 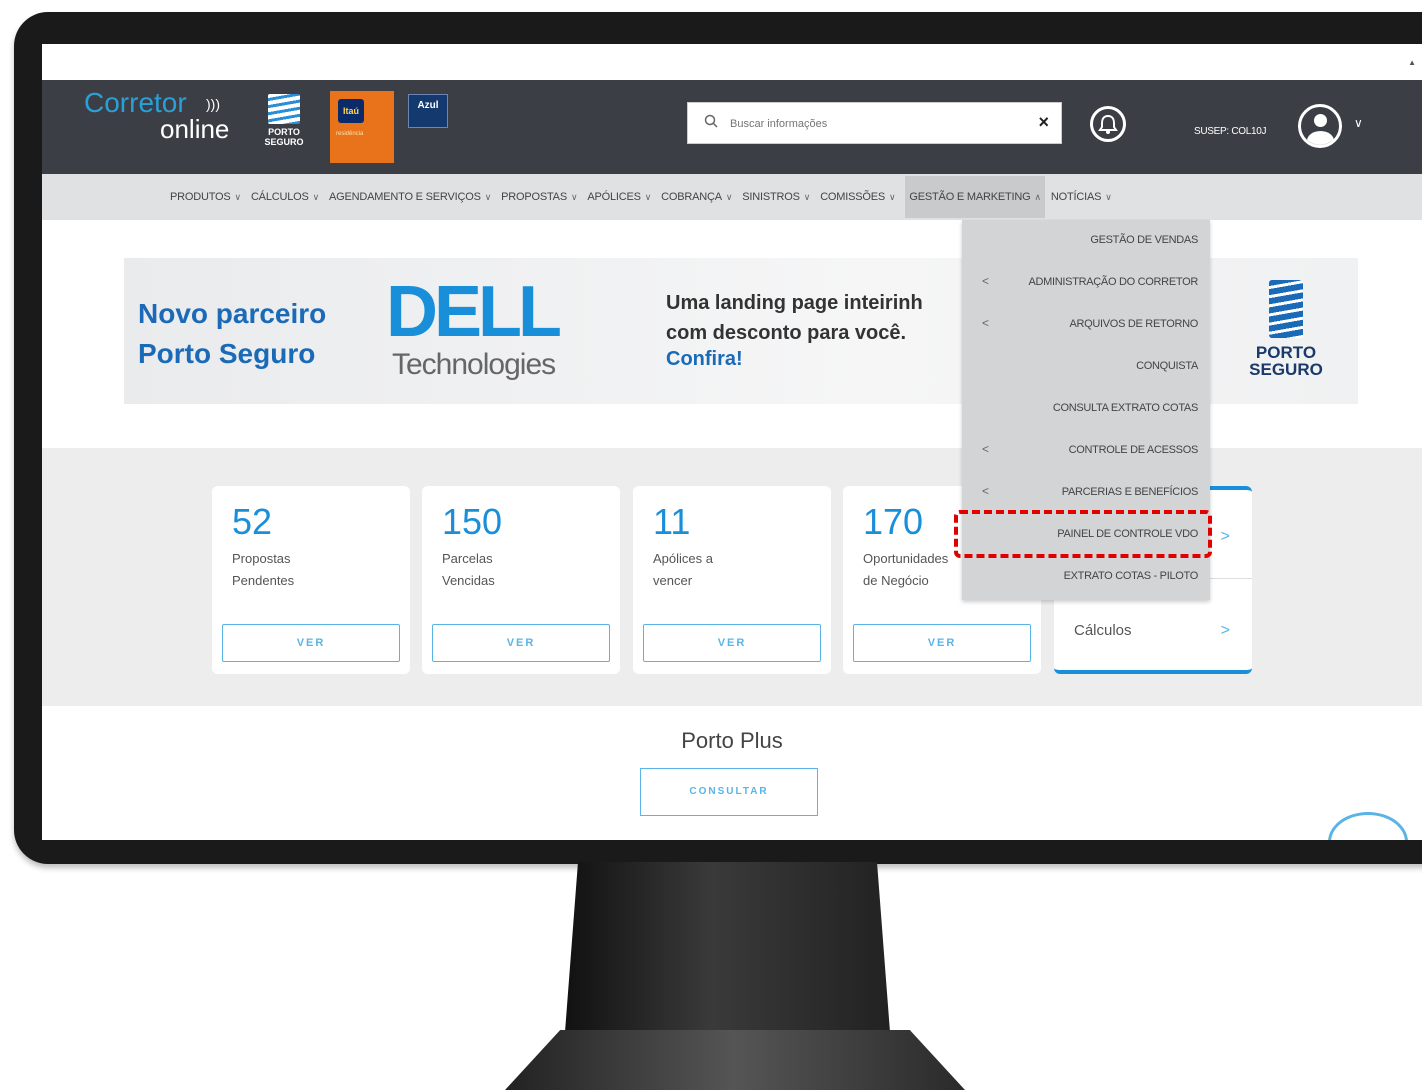 What do you see at coordinates (1412, 62) in the screenshot?
I see `scroll-up-arrow-icon: ▲` at bounding box center [1412, 62].